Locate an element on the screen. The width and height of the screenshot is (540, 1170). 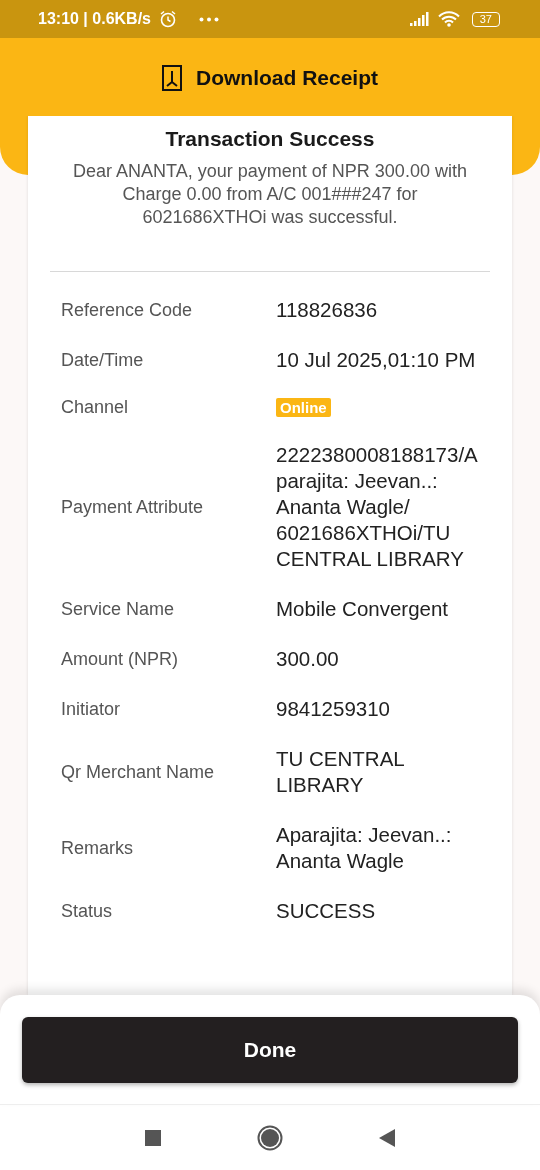
back-icon is located at coordinates (387, 1137).